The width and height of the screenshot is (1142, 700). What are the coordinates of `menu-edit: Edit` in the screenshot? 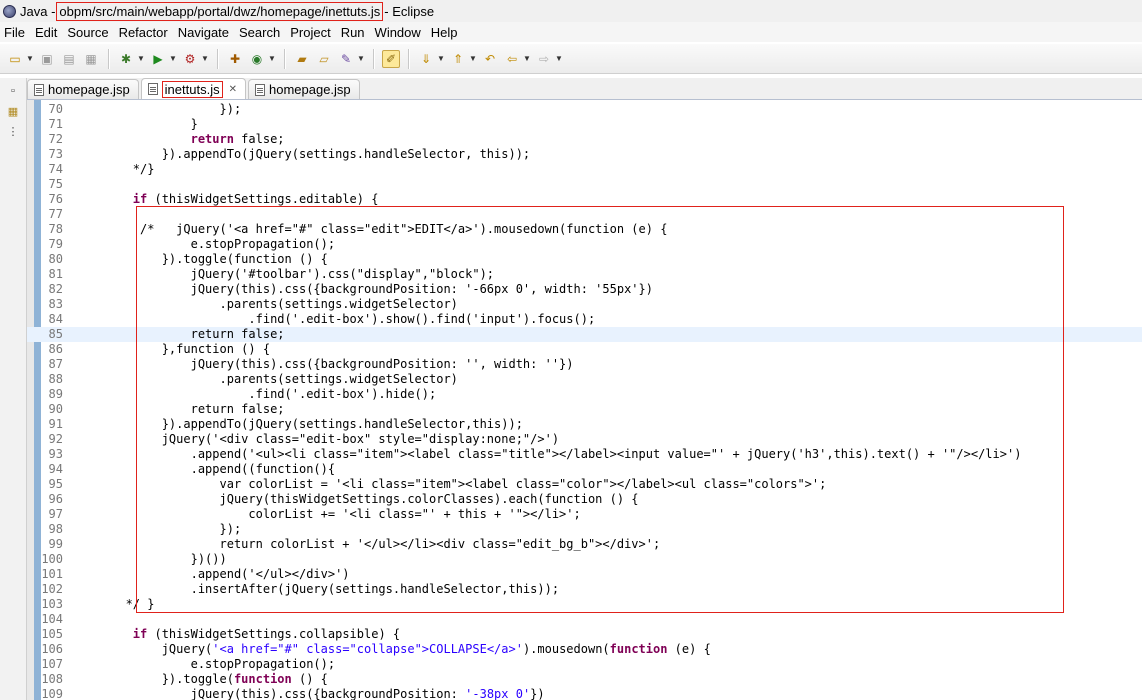 It's located at (46, 32).